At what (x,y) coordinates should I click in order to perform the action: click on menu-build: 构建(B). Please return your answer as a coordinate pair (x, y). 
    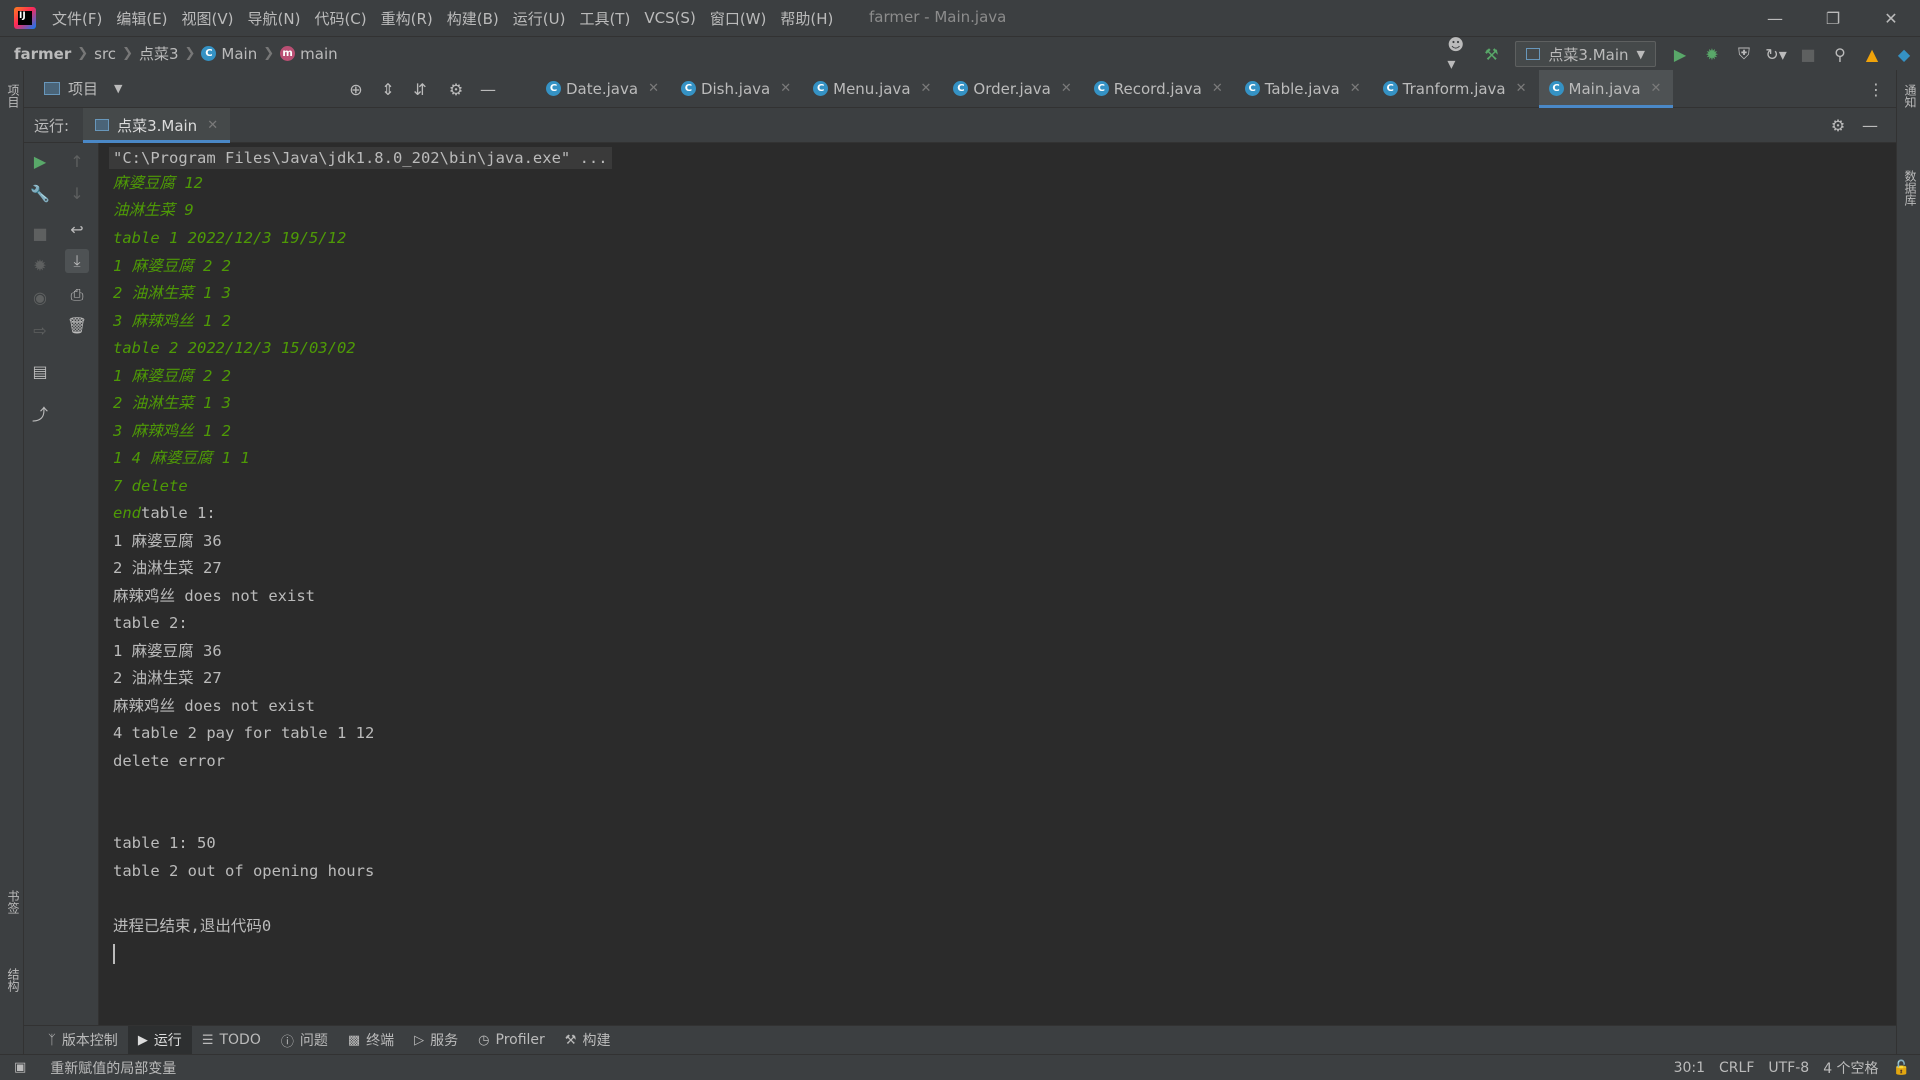
    Looking at the image, I should click on (473, 18).